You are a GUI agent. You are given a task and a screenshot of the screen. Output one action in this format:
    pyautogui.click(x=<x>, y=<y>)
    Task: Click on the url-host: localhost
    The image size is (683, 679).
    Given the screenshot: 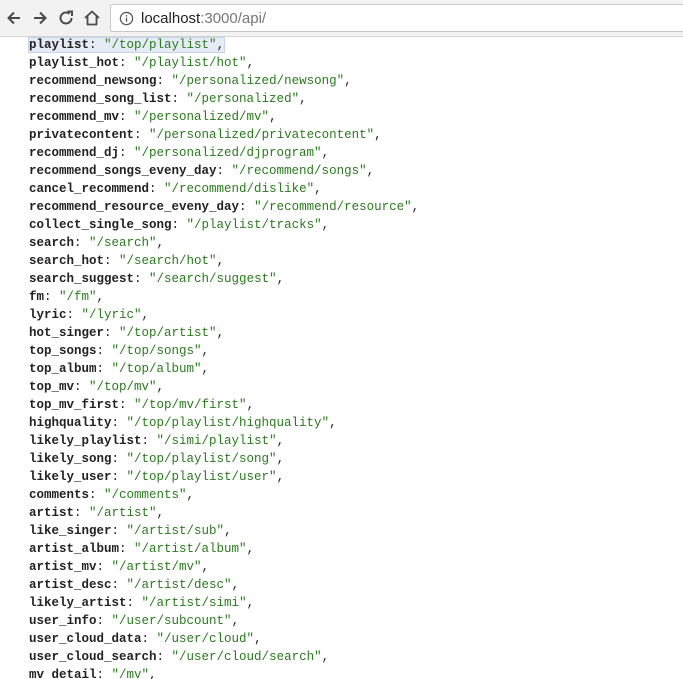 What is the action you would take?
    pyautogui.click(x=171, y=18)
    